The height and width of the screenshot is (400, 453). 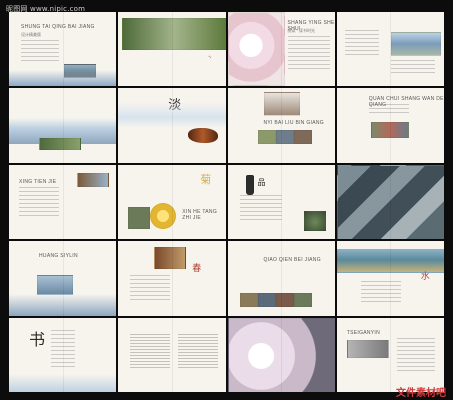 I want to click on lake-photo, so click(x=415, y=44).